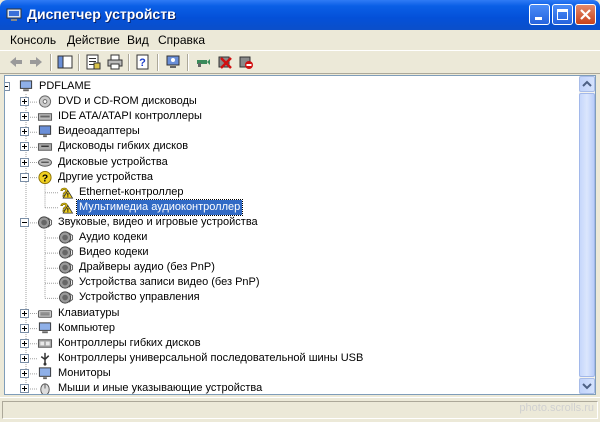 This screenshot has height=422, width=600. I want to click on keyboard-icon, so click(45, 313).